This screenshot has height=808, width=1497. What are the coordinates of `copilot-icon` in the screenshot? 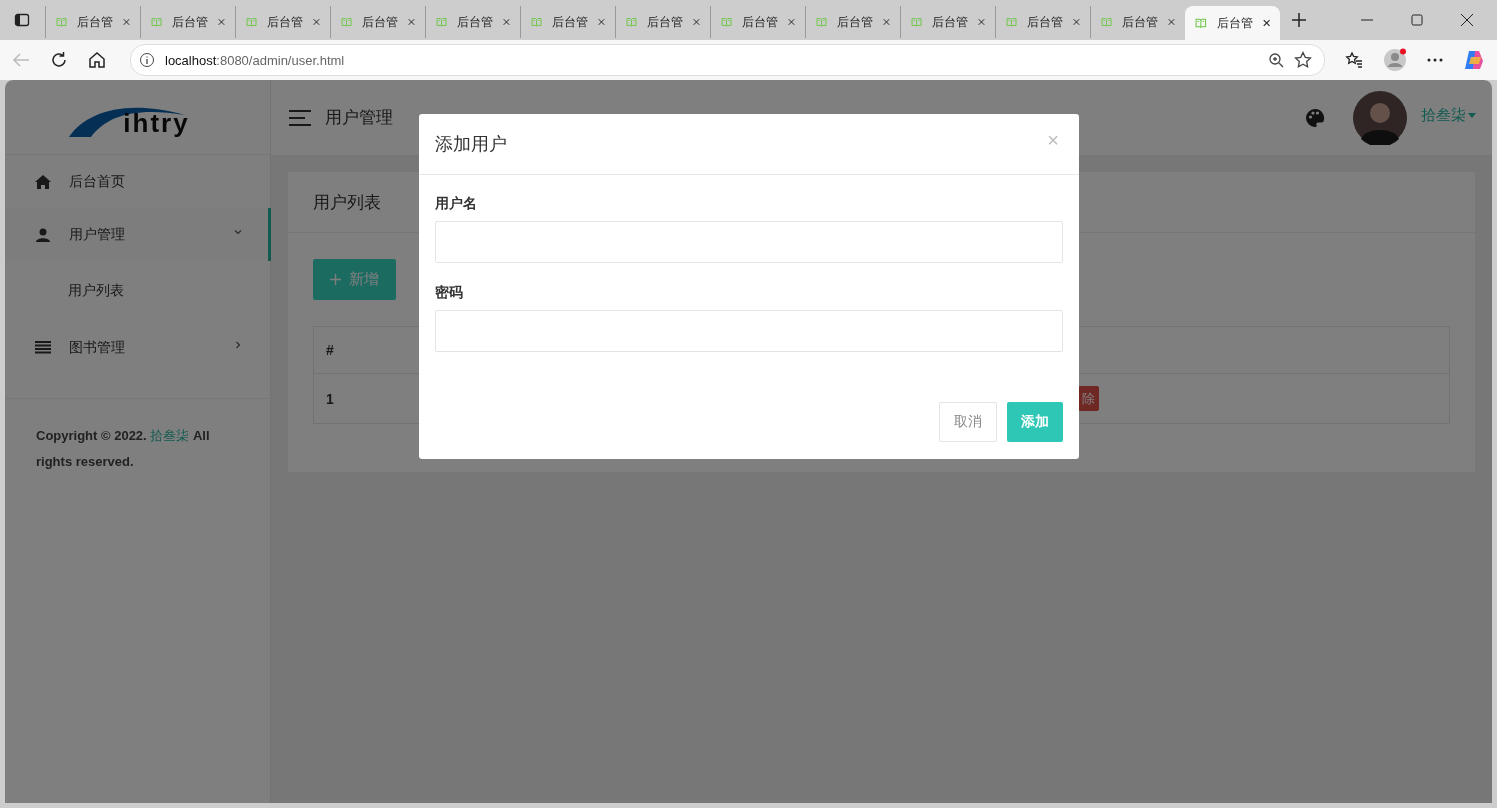 It's located at (1474, 60).